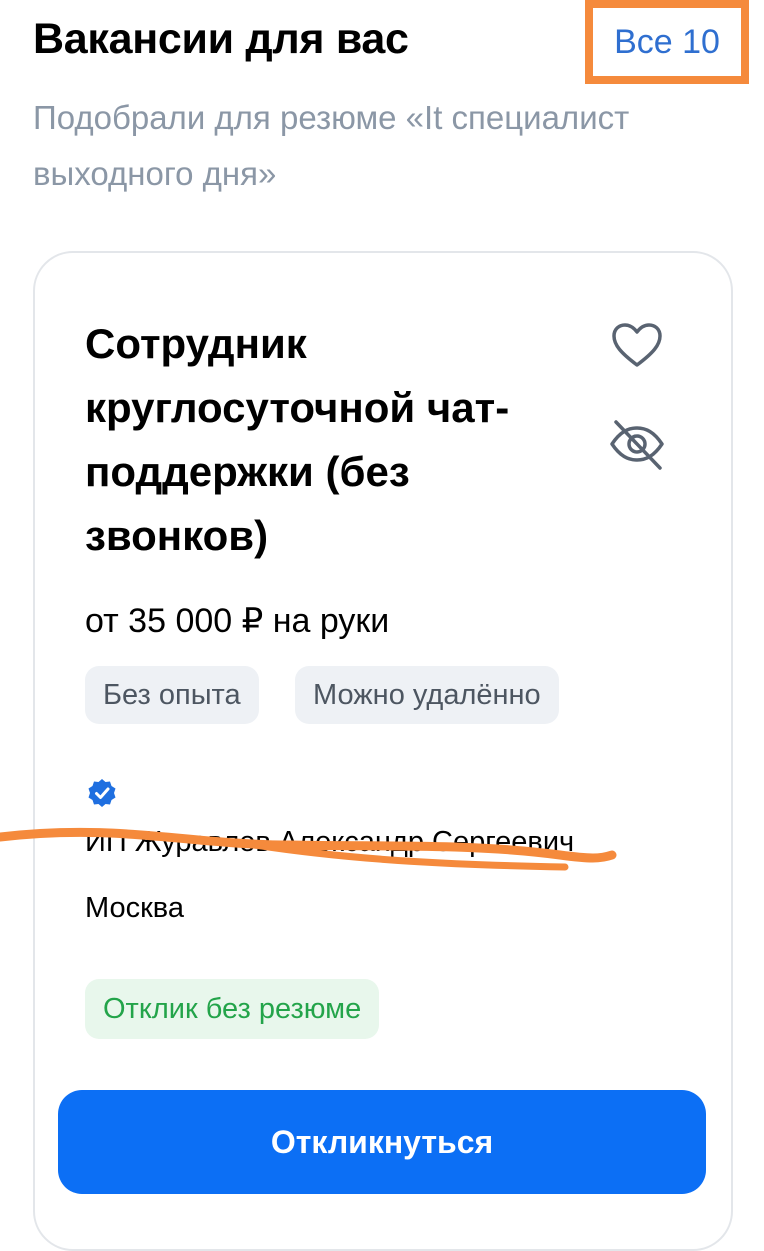 This screenshot has width=764, height=1251. I want to click on no-resume-badge: Отклик без резюме, so click(232, 1009).